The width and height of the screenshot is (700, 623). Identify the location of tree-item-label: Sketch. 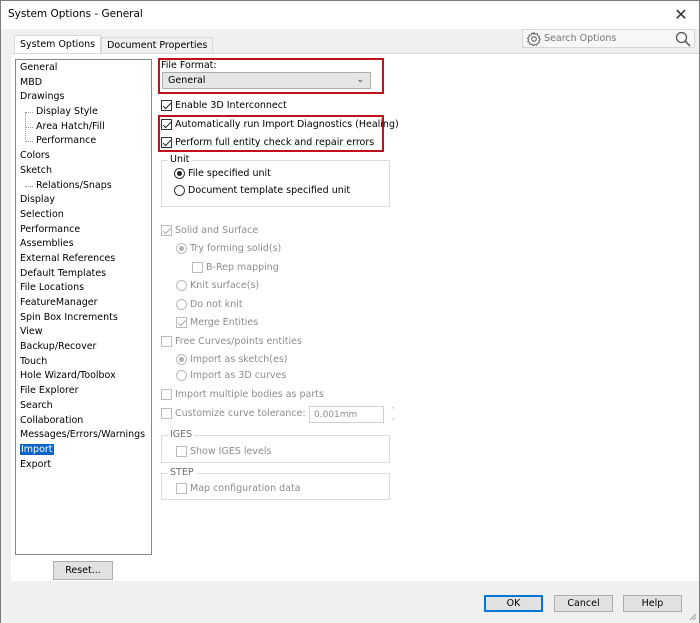
(36, 170).